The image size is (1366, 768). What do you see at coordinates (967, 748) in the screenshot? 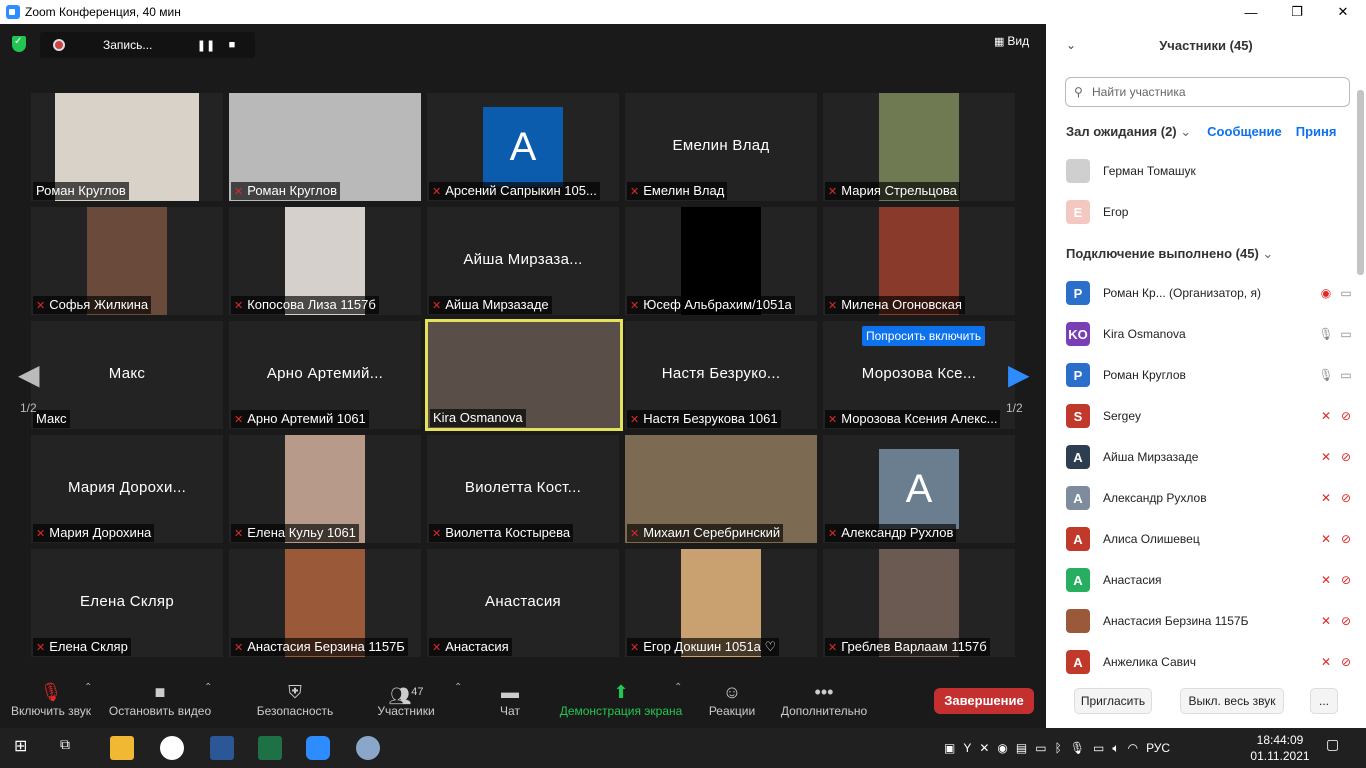
I see `yandex-tray-icon: Y` at bounding box center [967, 748].